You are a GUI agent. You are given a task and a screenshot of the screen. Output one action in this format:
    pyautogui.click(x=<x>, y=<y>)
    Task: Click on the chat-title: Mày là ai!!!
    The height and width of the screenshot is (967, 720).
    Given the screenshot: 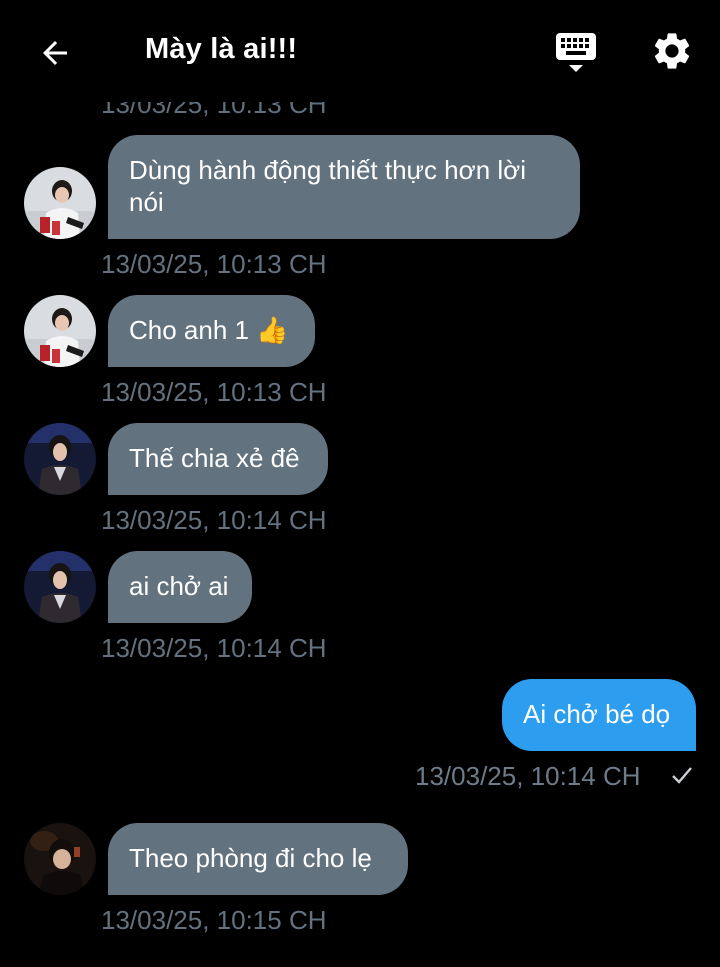 What is the action you would take?
    pyautogui.click(x=221, y=49)
    